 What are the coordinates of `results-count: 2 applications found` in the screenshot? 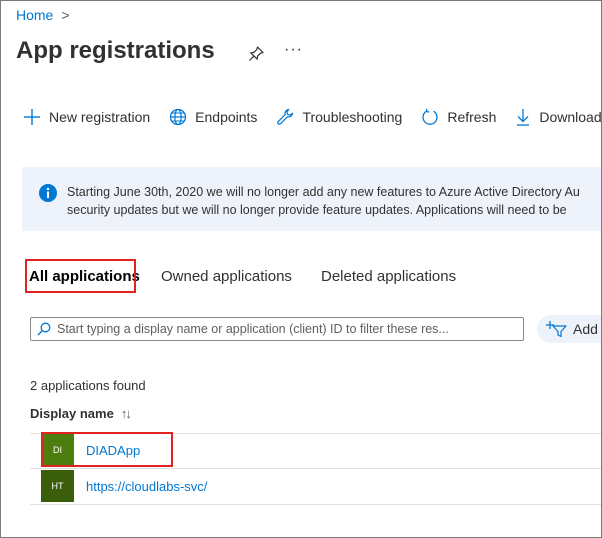 It's located at (88, 385).